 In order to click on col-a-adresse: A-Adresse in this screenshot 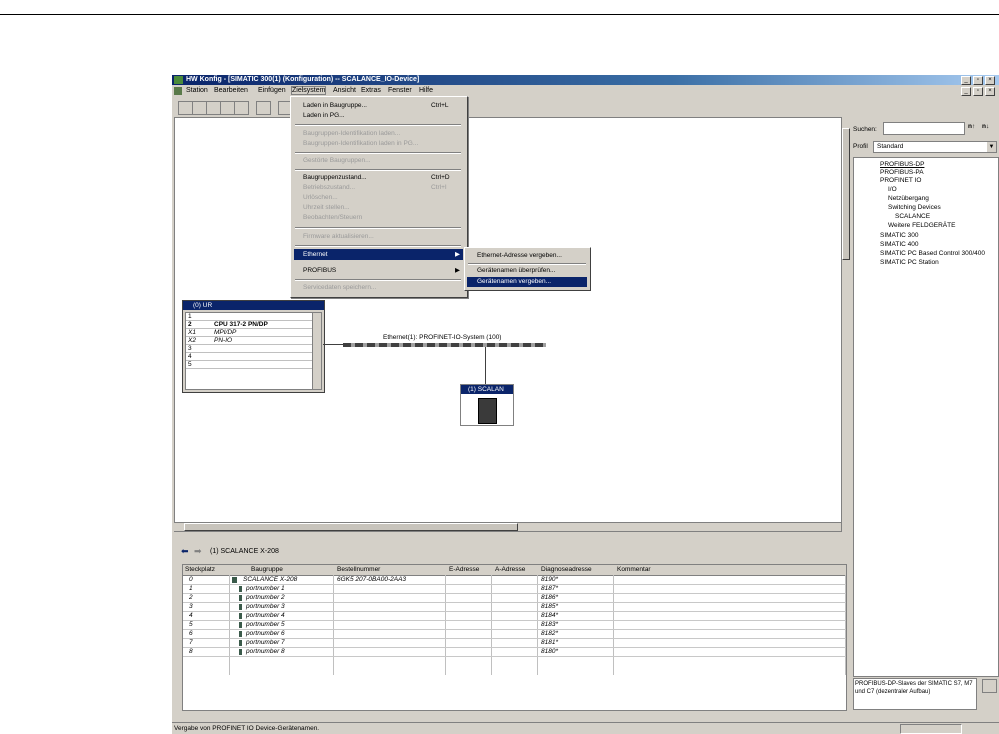, I will do `click(510, 569)`.